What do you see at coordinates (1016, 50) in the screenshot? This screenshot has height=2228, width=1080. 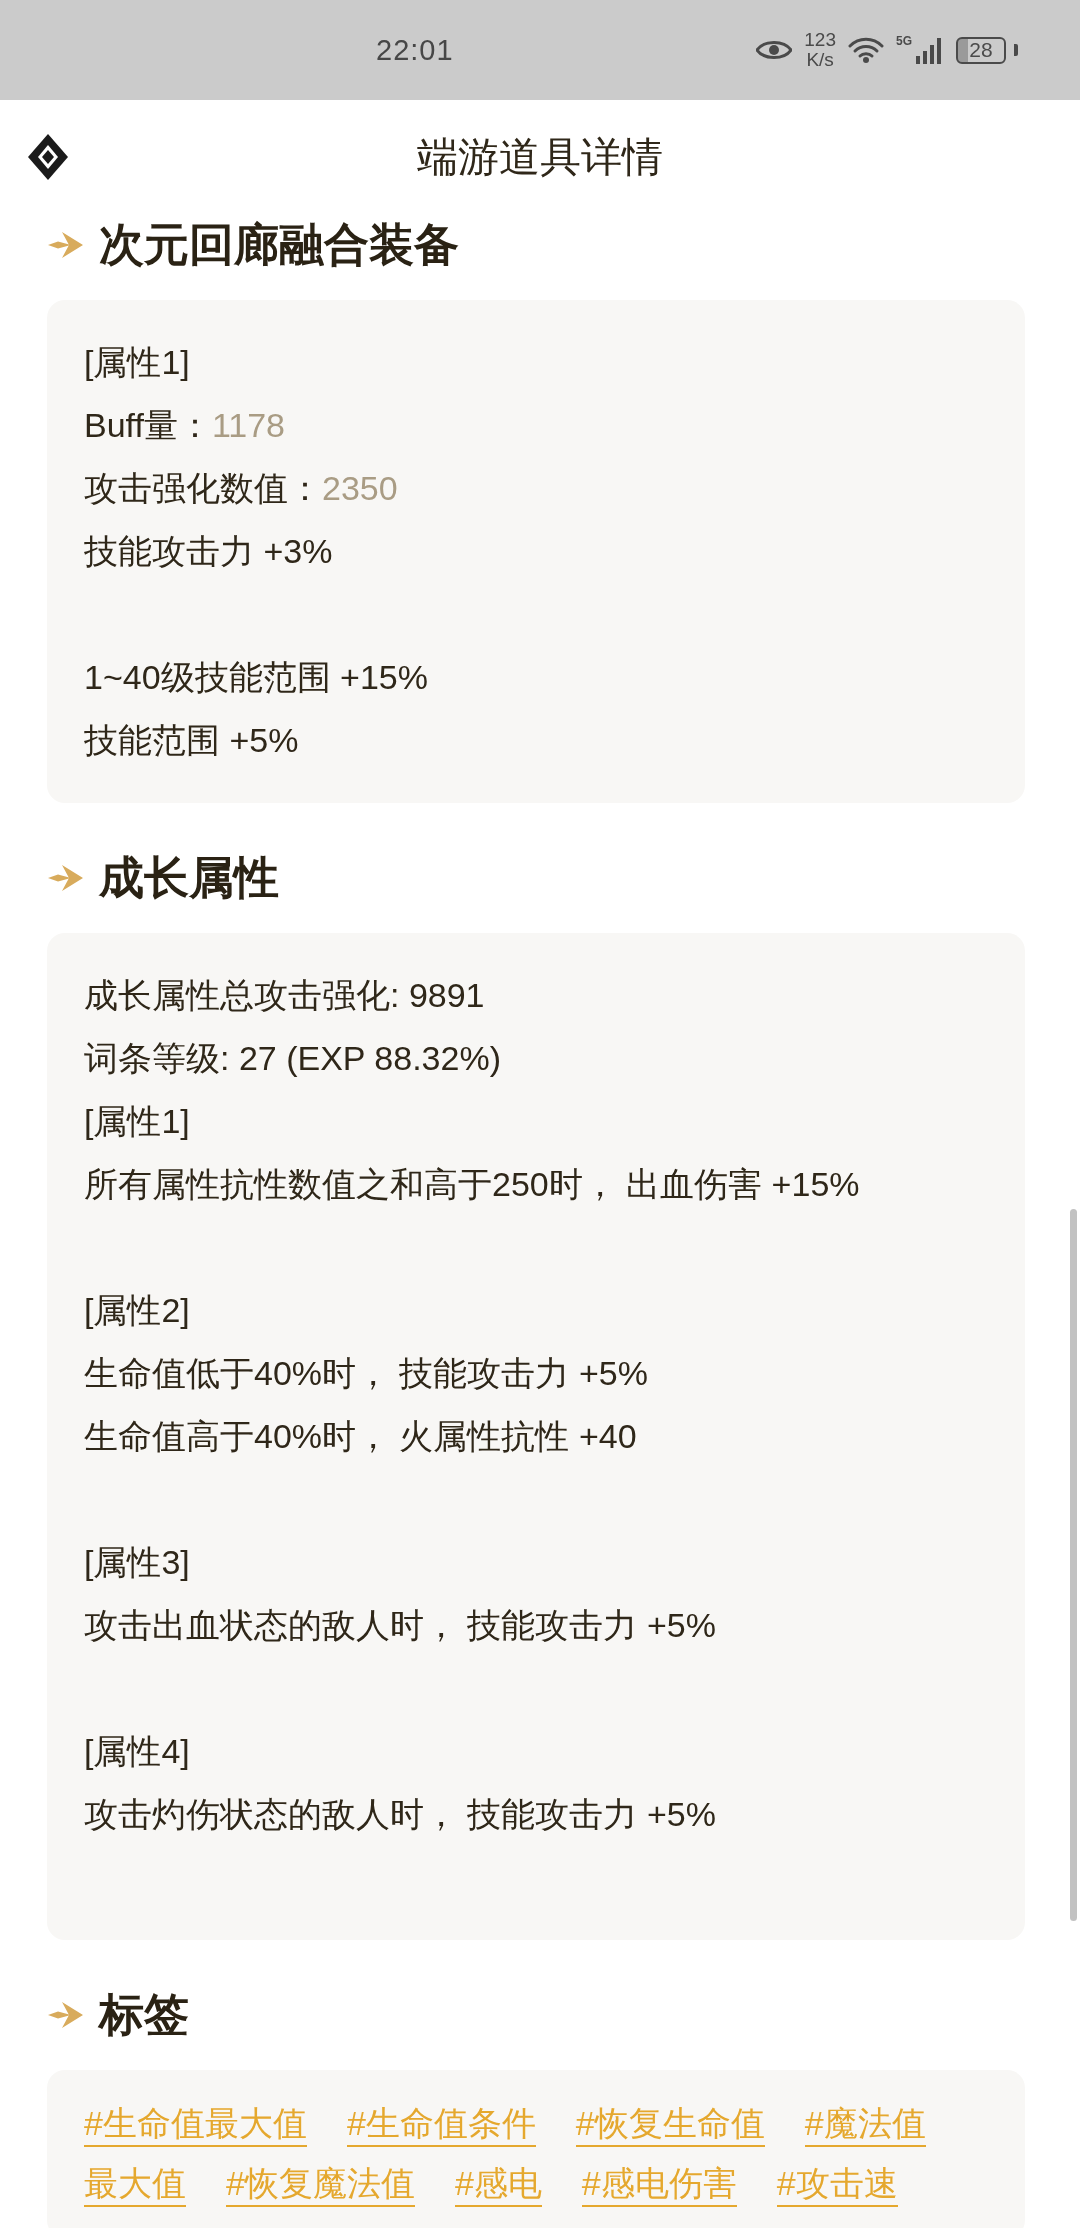 I see `battery-tip-icon` at bounding box center [1016, 50].